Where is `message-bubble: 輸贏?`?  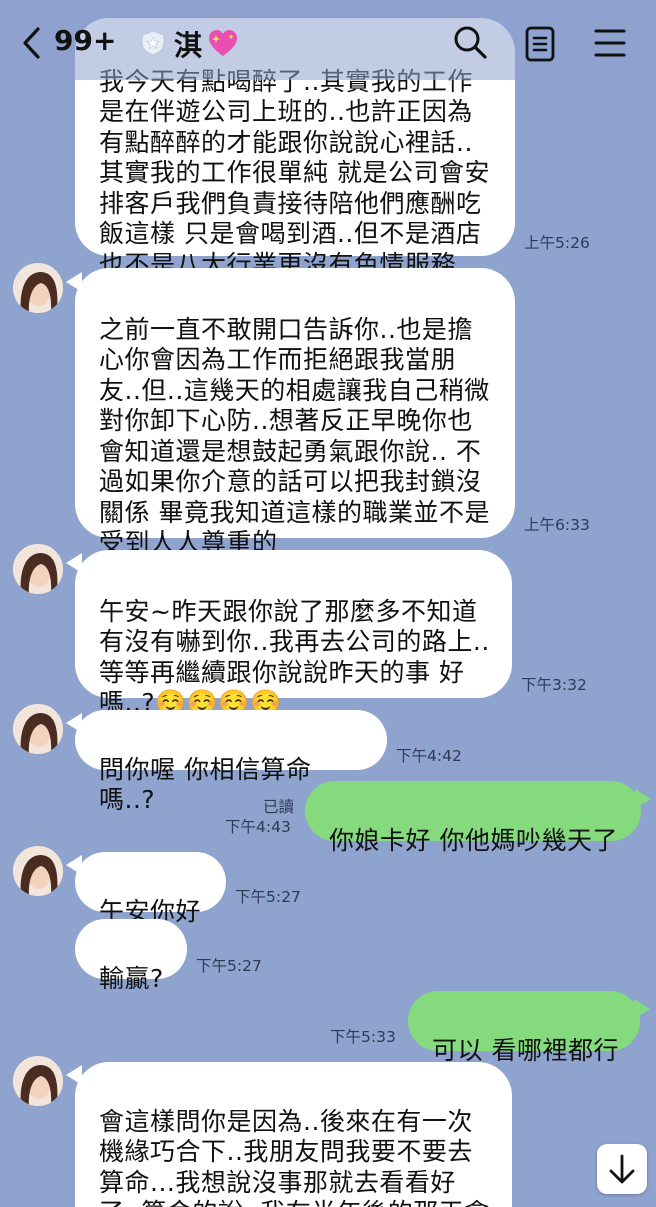
message-bubble: 輸贏? is located at coordinates (131, 956).